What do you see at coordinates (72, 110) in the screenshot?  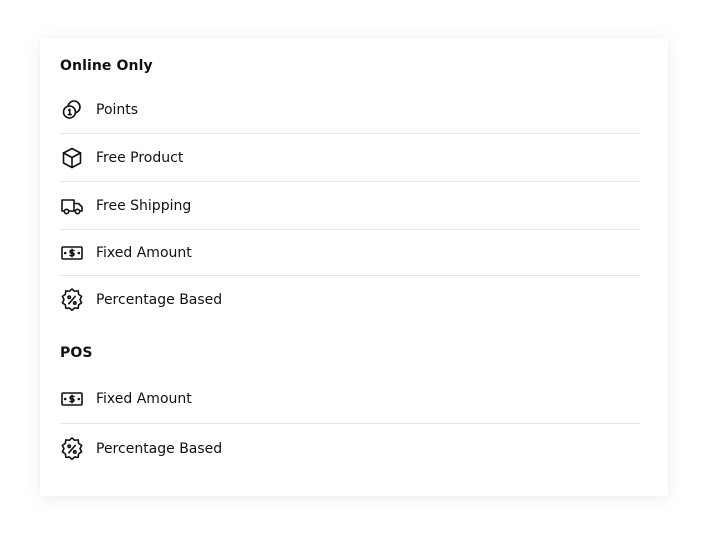 I see `coins-icon` at bounding box center [72, 110].